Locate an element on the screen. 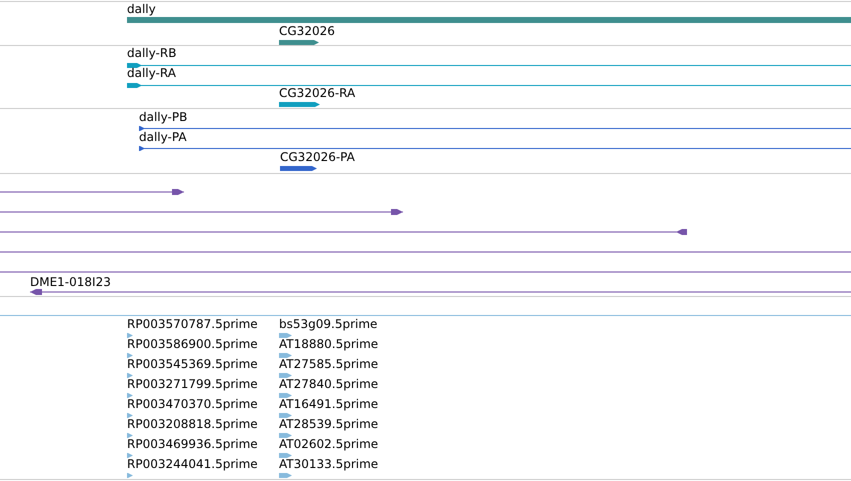  feature-label: RP003244041.5prime is located at coordinates (192, 464).